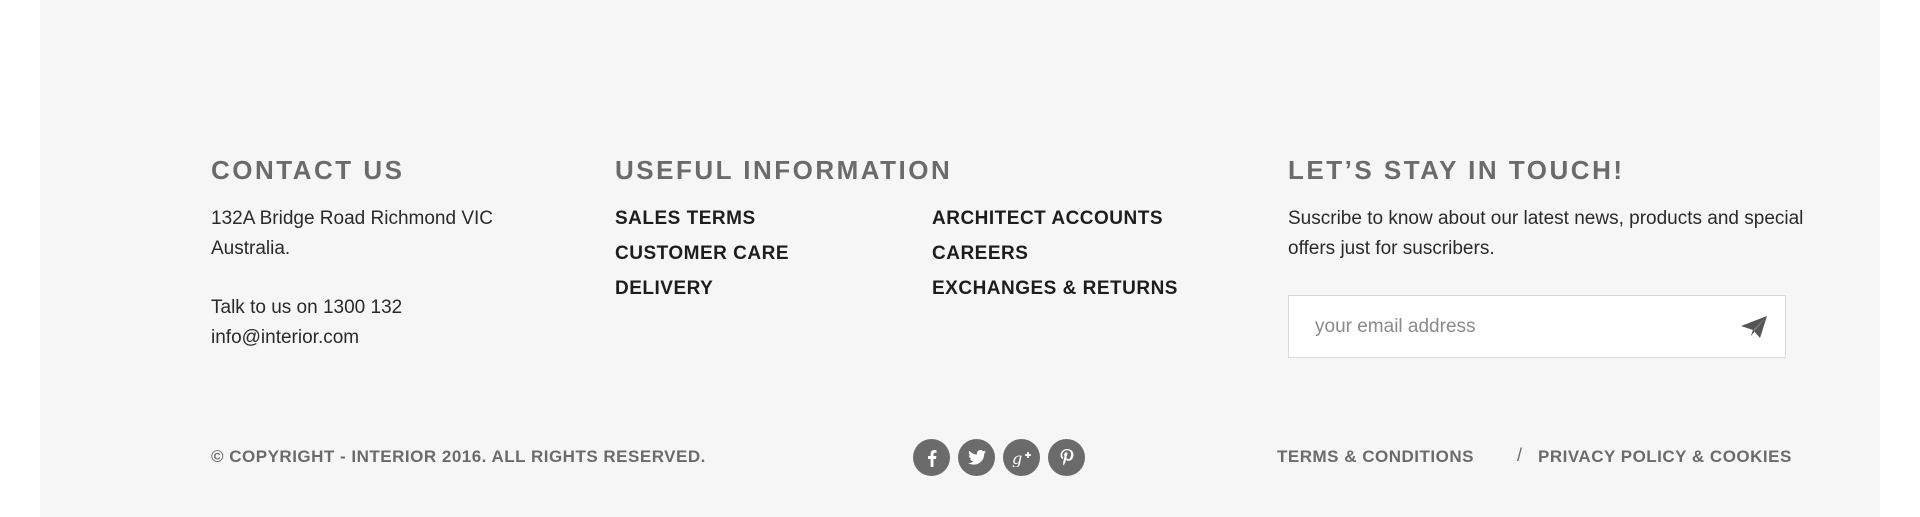 The width and height of the screenshot is (1920, 517). I want to click on phone-line: Talk to us on 1300 132, so click(307, 307).